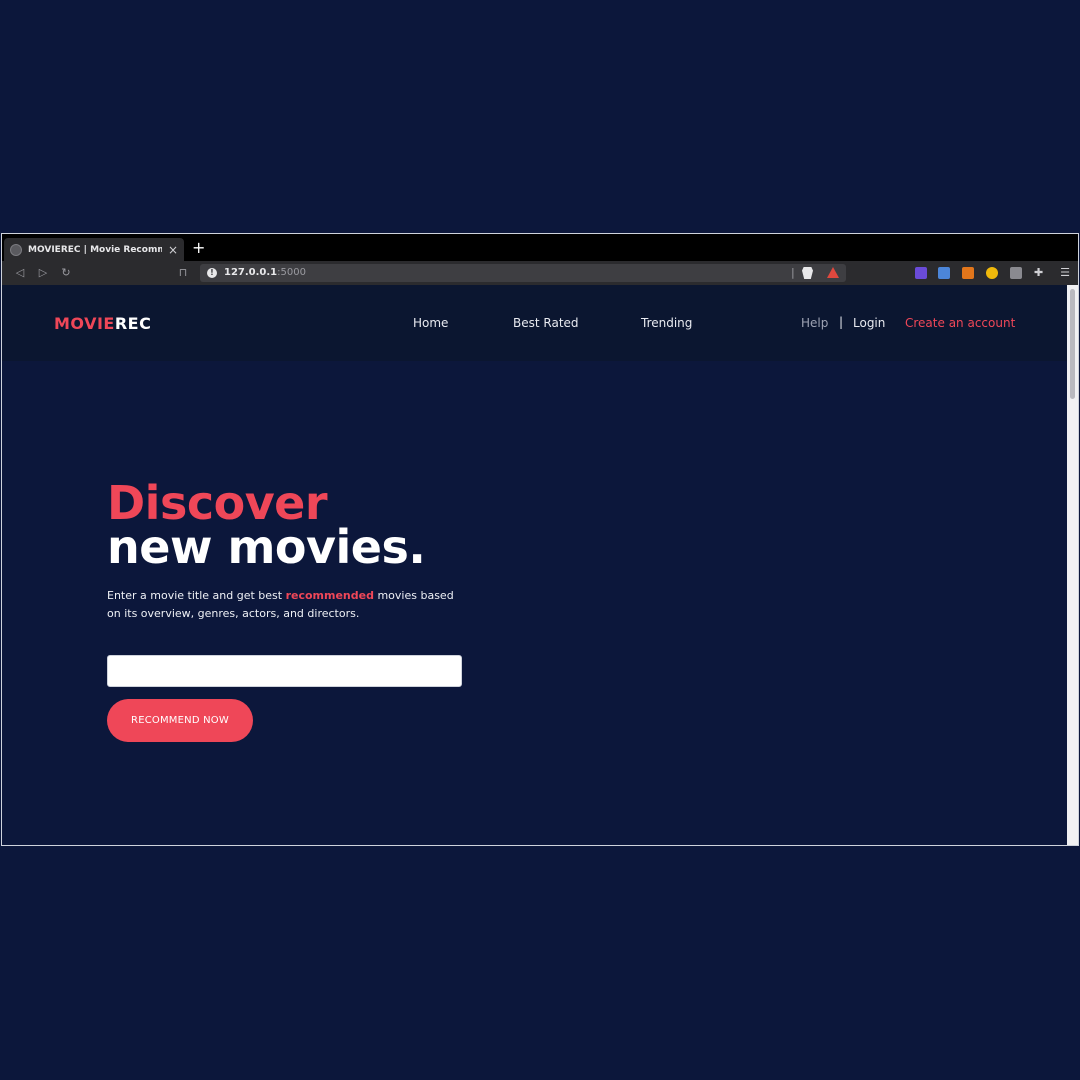 Image resolution: width=1080 pixels, height=1080 pixels. I want to click on desc-text-start: Enter a movie title and get best, so click(196, 595).